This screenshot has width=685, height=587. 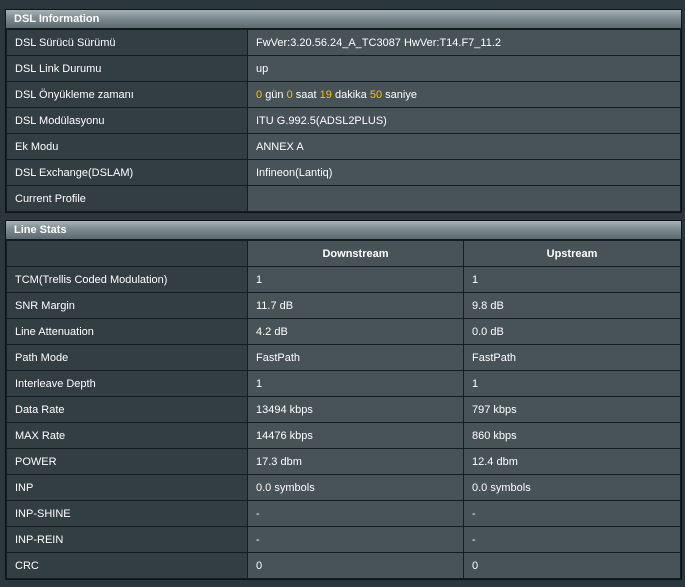 What do you see at coordinates (127, 357) in the screenshot?
I see `stat-label: Path Mode` at bounding box center [127, 357].